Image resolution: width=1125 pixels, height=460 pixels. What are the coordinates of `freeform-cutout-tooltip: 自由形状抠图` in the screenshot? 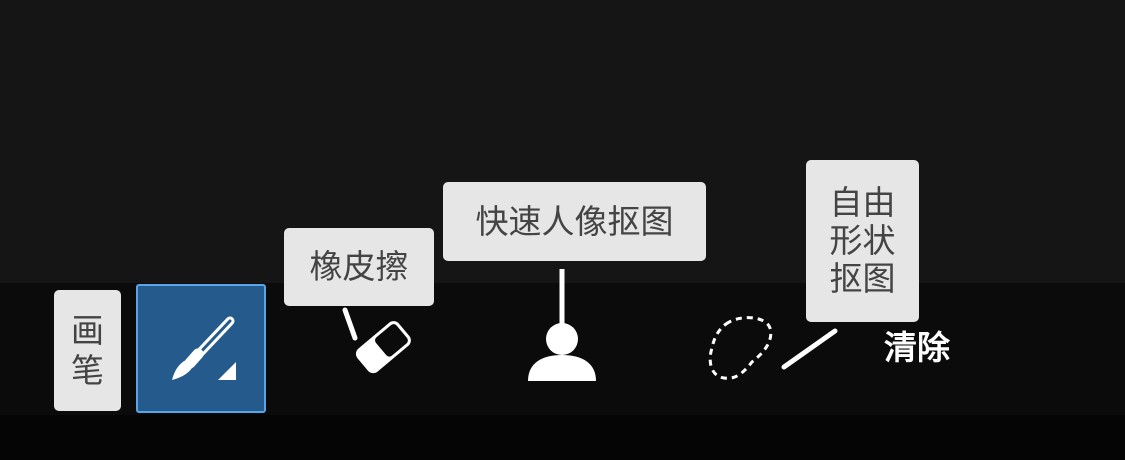 It's located at (862, 241).